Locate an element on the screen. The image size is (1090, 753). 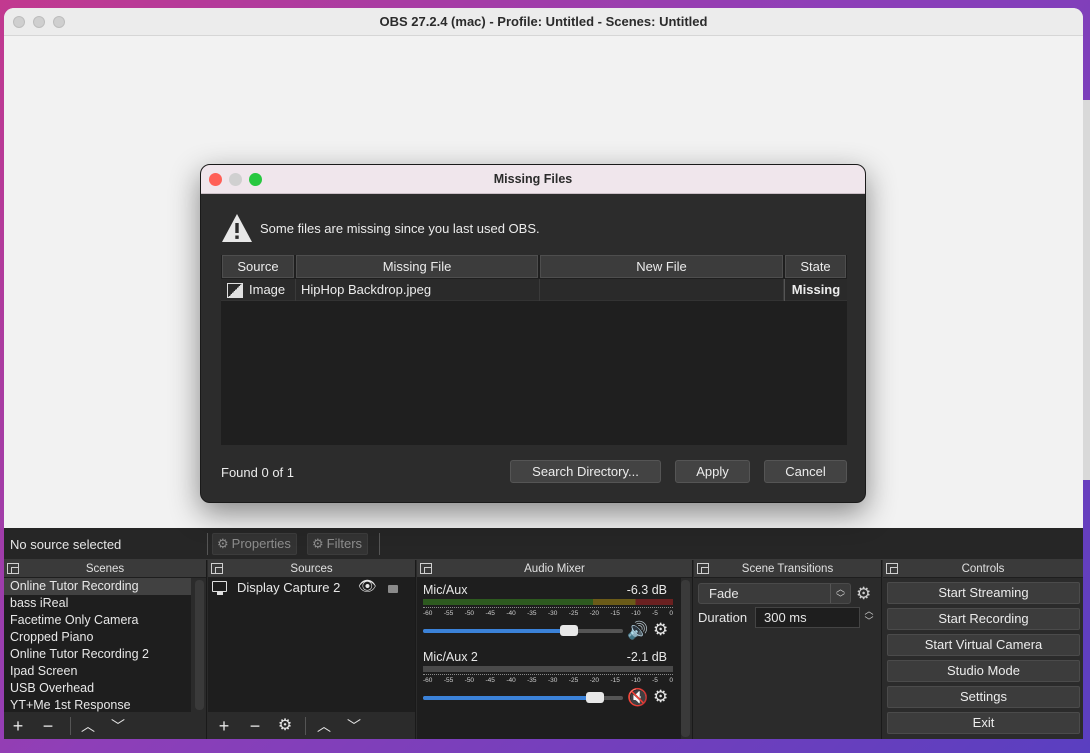
monitor-stand is located at coordinates (220, 593).